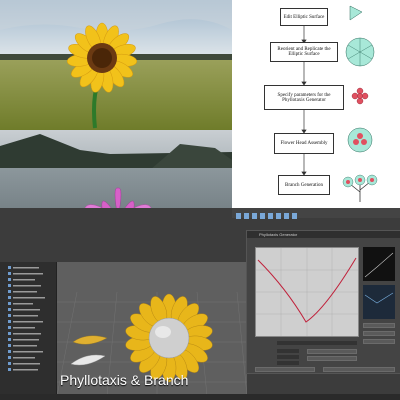  I want to click on caption-title: Phyllotaxis & Branch, so click(124, 380).